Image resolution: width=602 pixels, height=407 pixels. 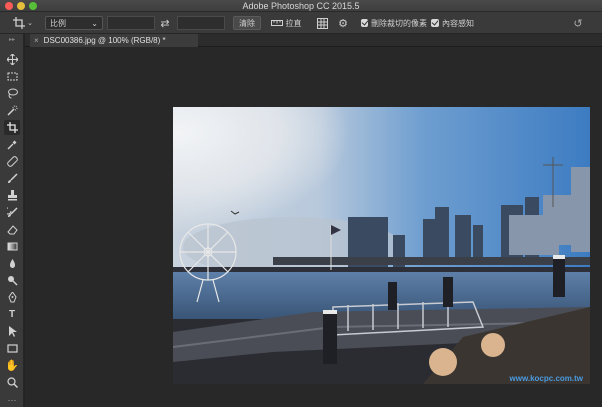 What do you see at coordinates (12, 212) in the screenshot?
I see `history-brush-tool-icon` at bounding box center [12, 212].